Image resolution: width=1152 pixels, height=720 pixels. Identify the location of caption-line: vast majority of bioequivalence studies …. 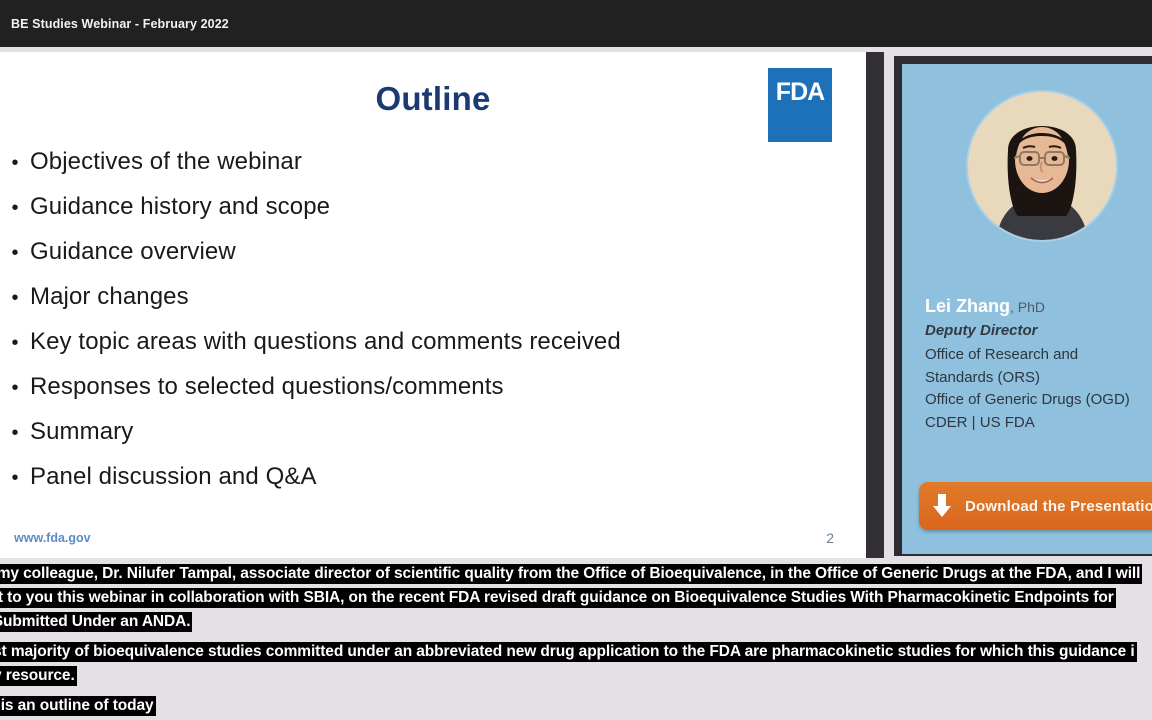
(576, 652).